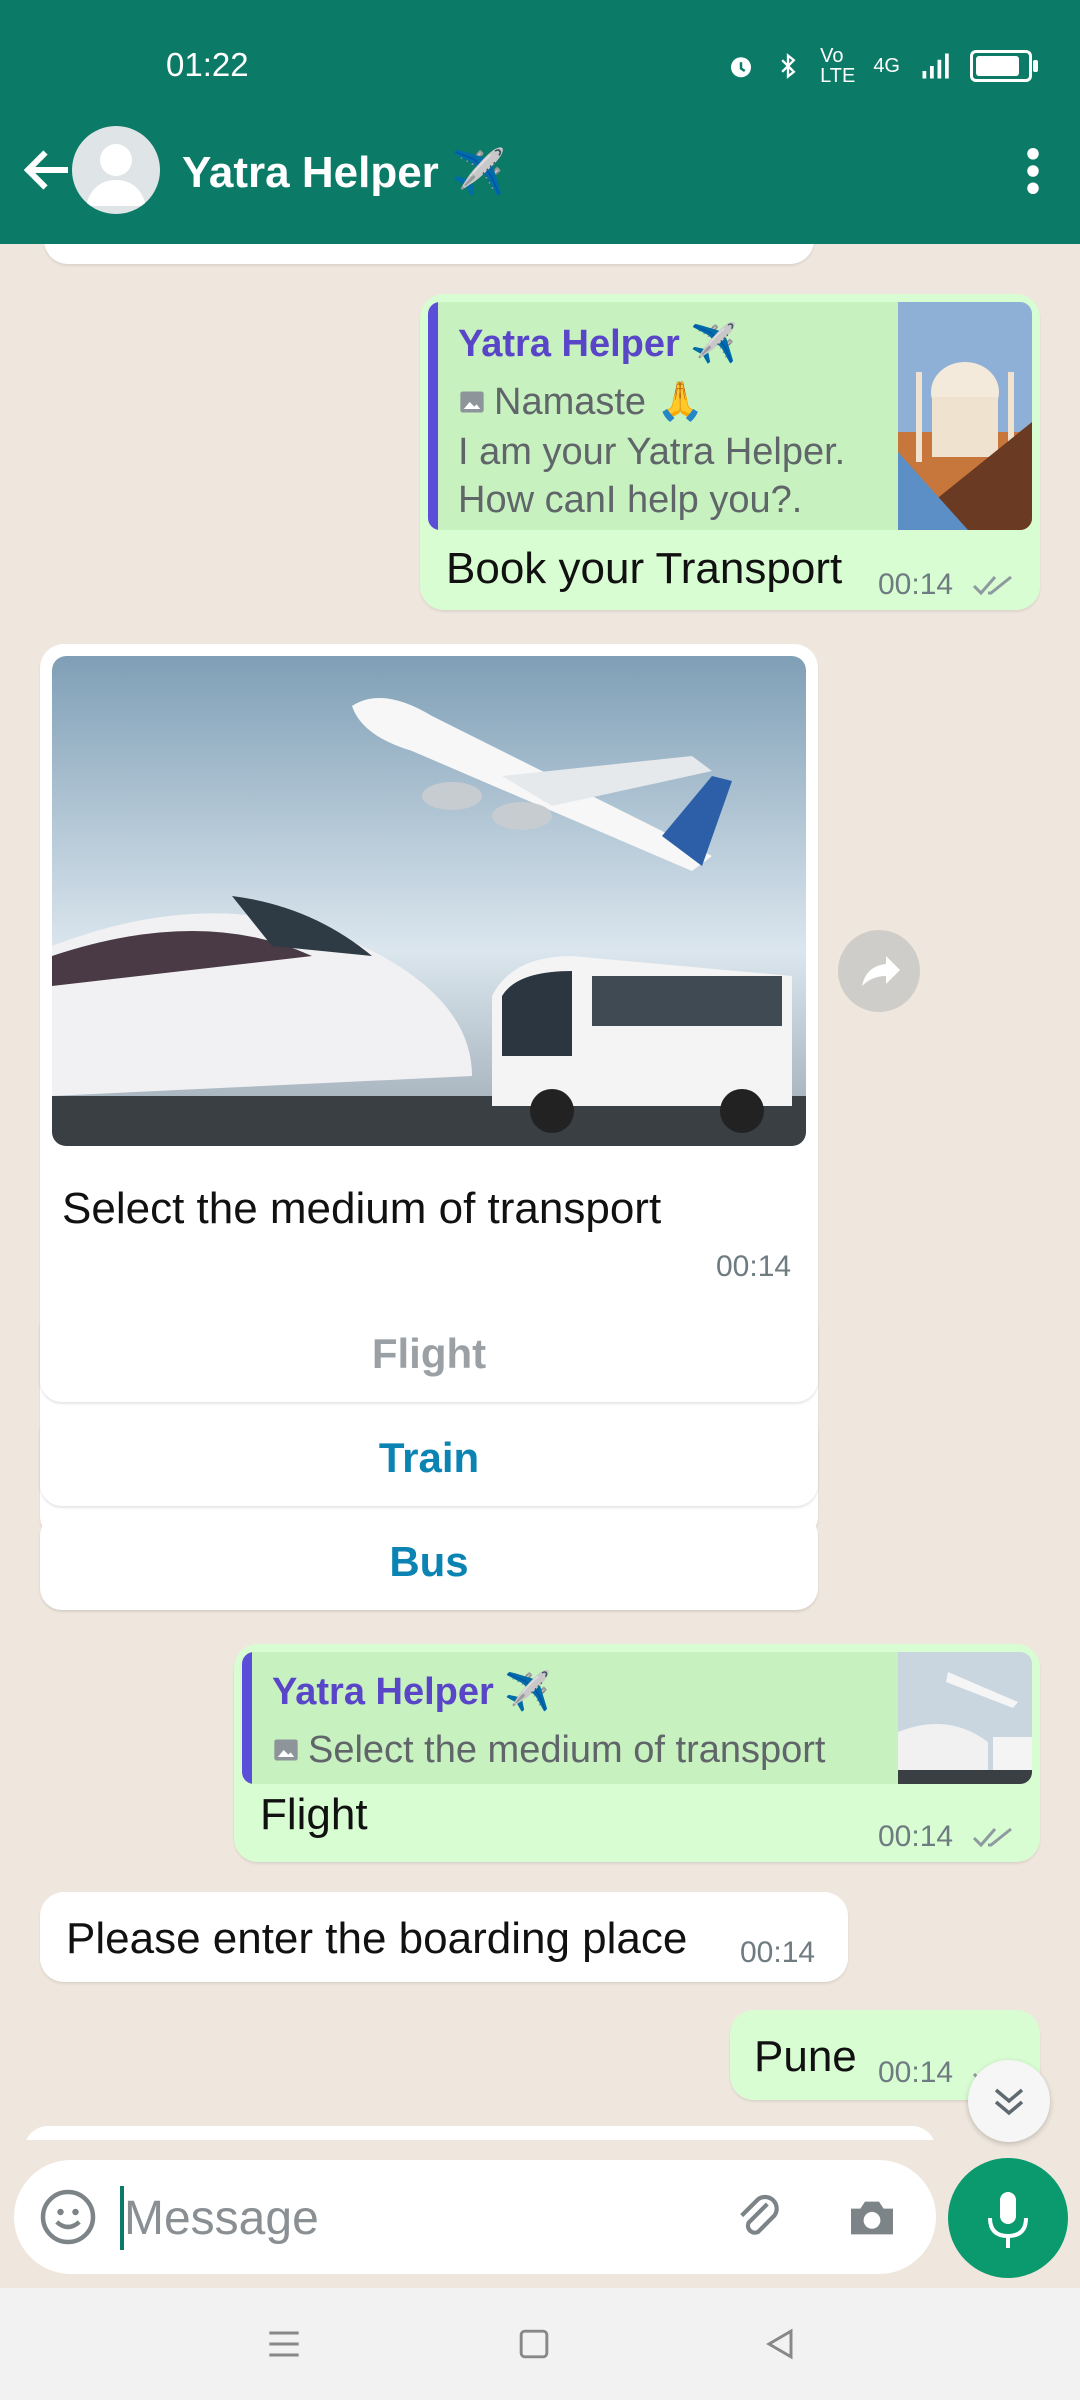 The height and width of the screenshot is (2400, 1080). Describe the element at coordinates (644, 568) in the screenshot. I see `message-text: Book your Transport` at that location.